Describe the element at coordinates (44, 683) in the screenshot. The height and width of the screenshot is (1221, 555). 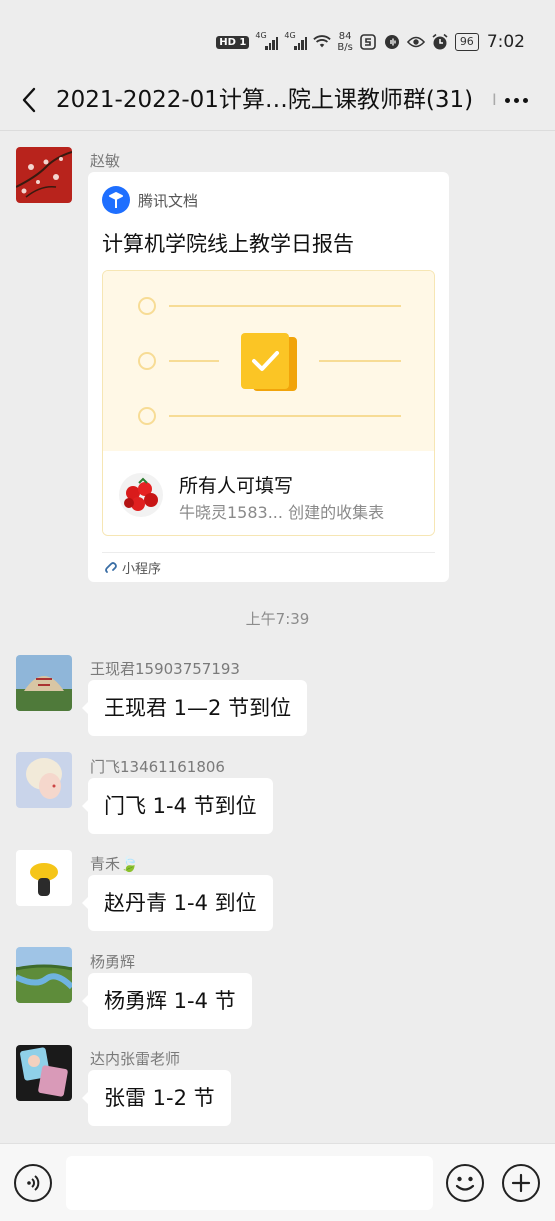
I see `avatar-wangxianjun` at that location.